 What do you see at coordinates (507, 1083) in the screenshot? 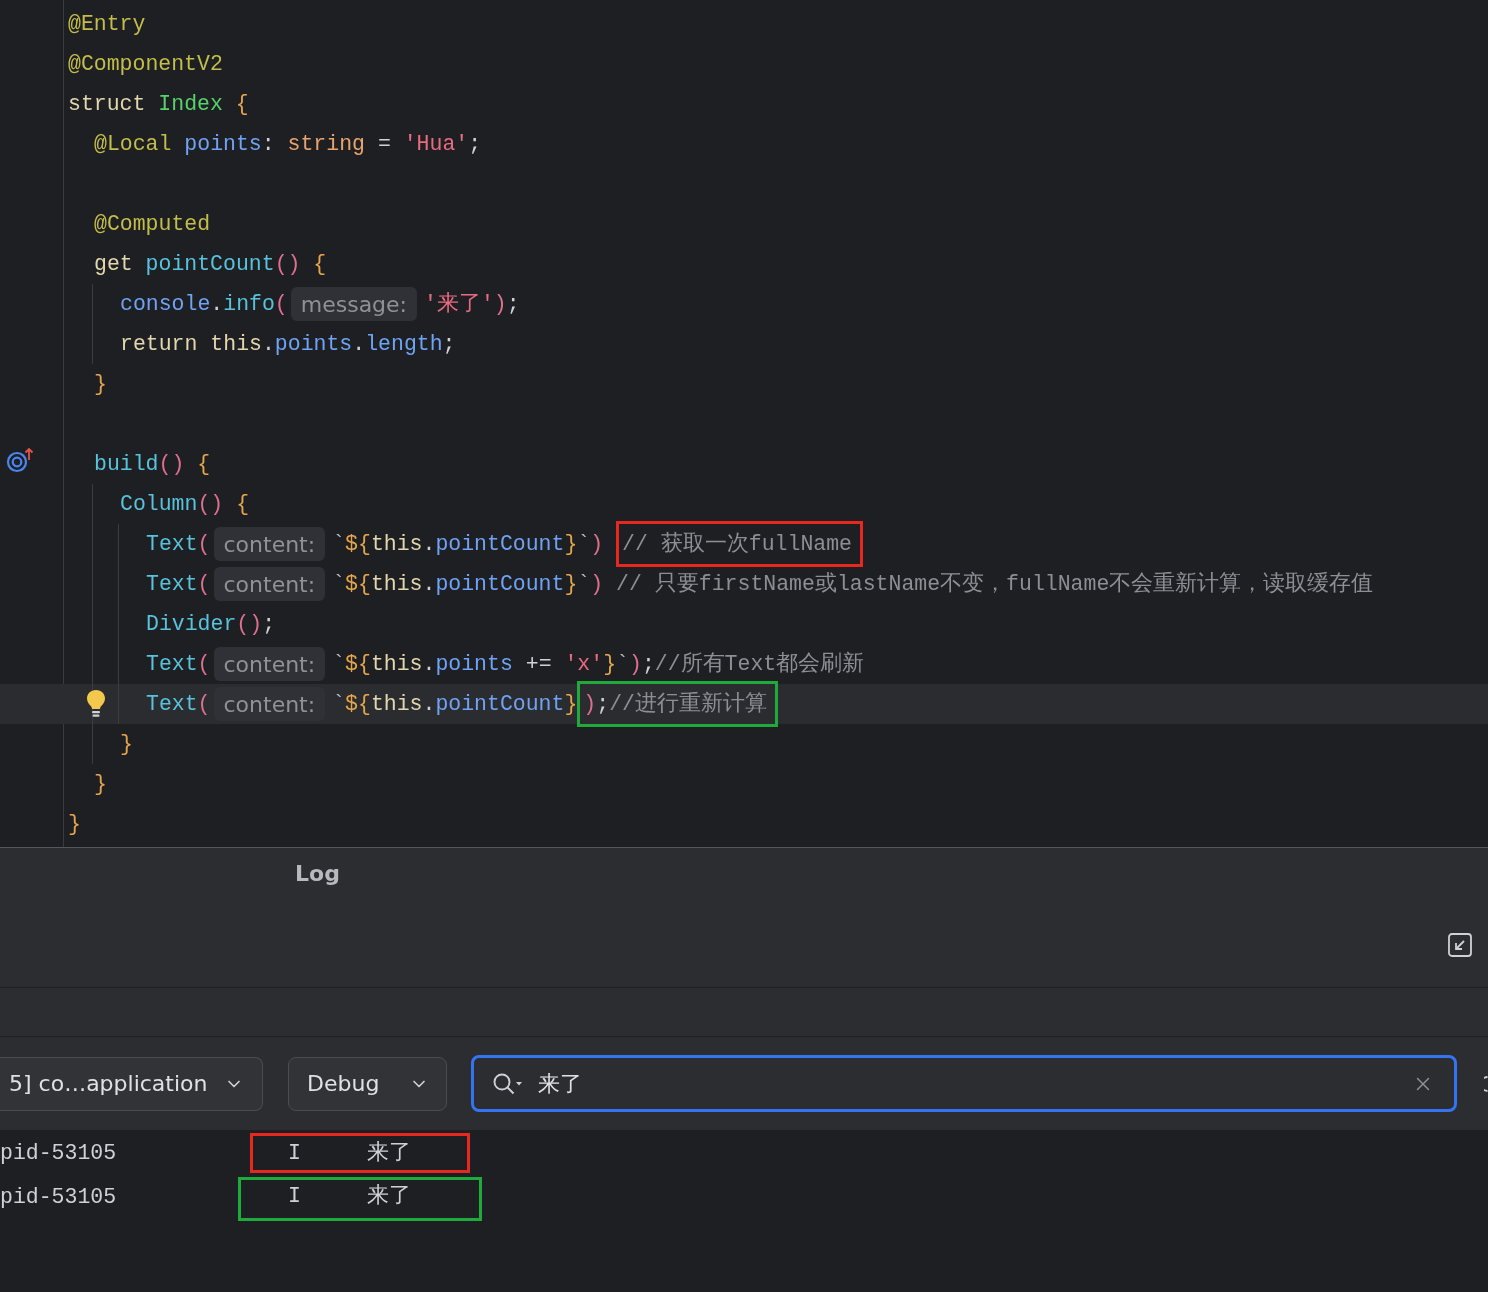
I see `search-icon` at bounding box center [507, 1083].